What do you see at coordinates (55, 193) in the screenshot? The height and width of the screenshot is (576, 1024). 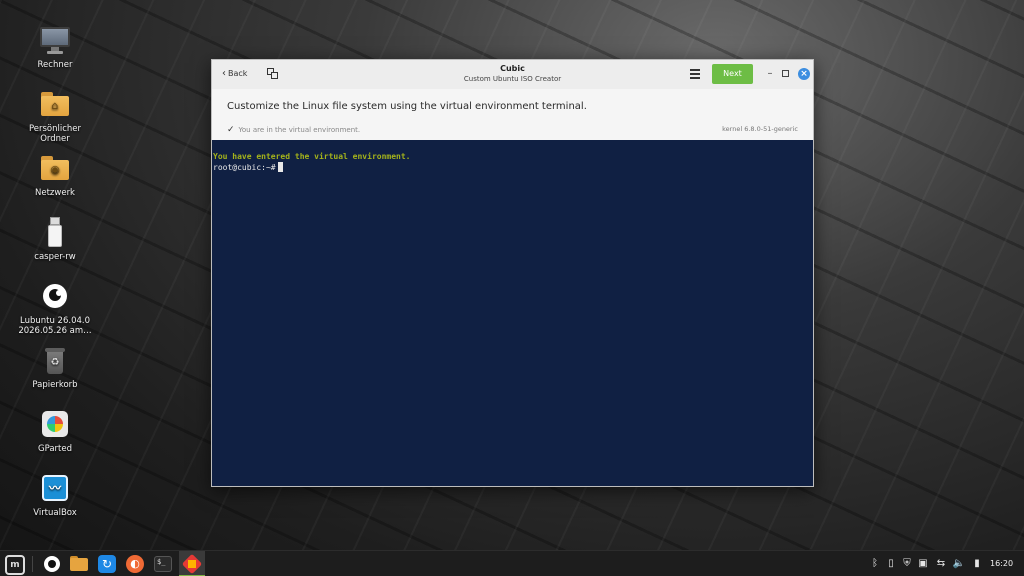 I see `desktop-icon-label: Netzwerk` at bounding box center [55, 193].